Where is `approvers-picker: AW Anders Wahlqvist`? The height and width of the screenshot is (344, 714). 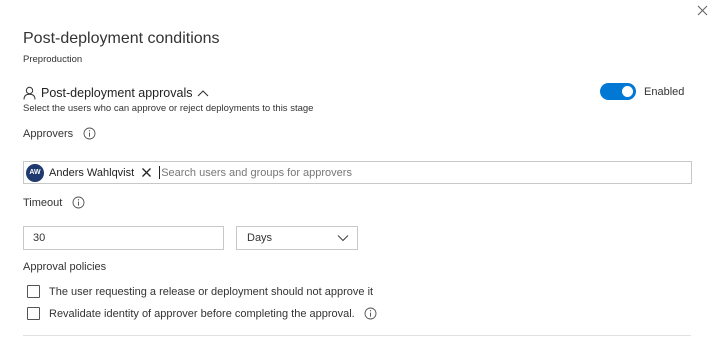
approvers-picker: AW Anders Wahlqvist is located at coordinates (357, 172).